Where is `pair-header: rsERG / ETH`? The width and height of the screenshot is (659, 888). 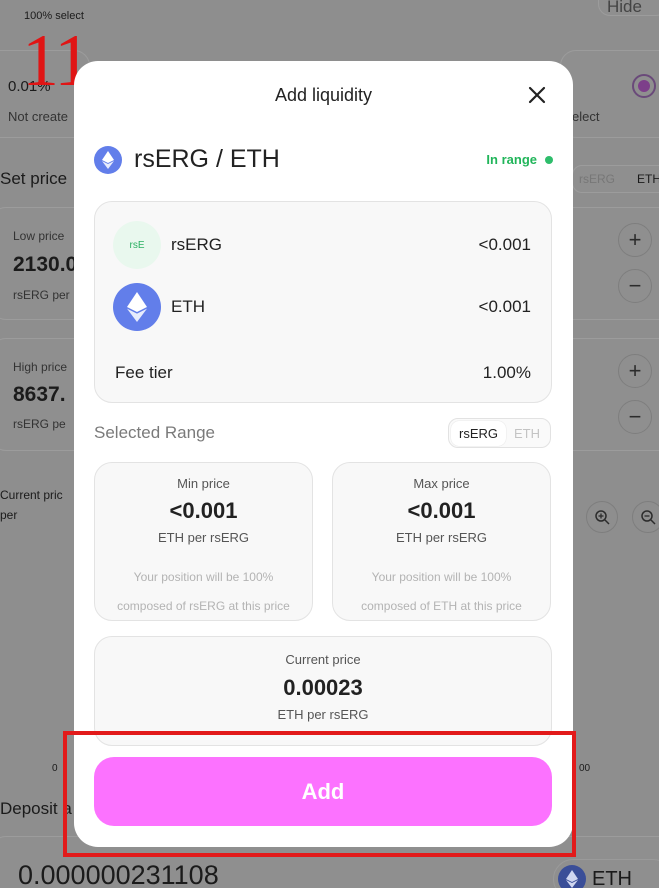
pair-header: rsERG / ETH is located at coordinates (187, 159).